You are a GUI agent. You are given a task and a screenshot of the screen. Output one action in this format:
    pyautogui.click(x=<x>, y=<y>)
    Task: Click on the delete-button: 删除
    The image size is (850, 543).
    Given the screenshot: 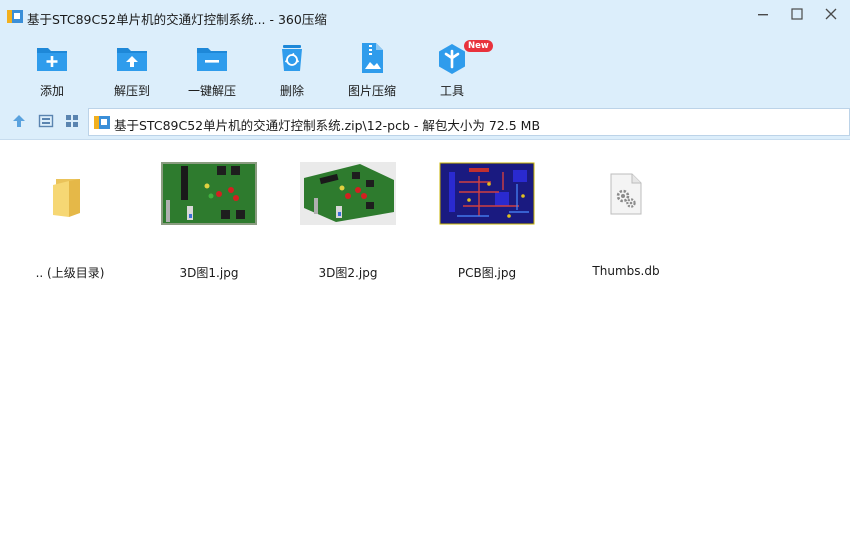 What is the action you would take?
    pyautogui.click(x=292, y=70)
    